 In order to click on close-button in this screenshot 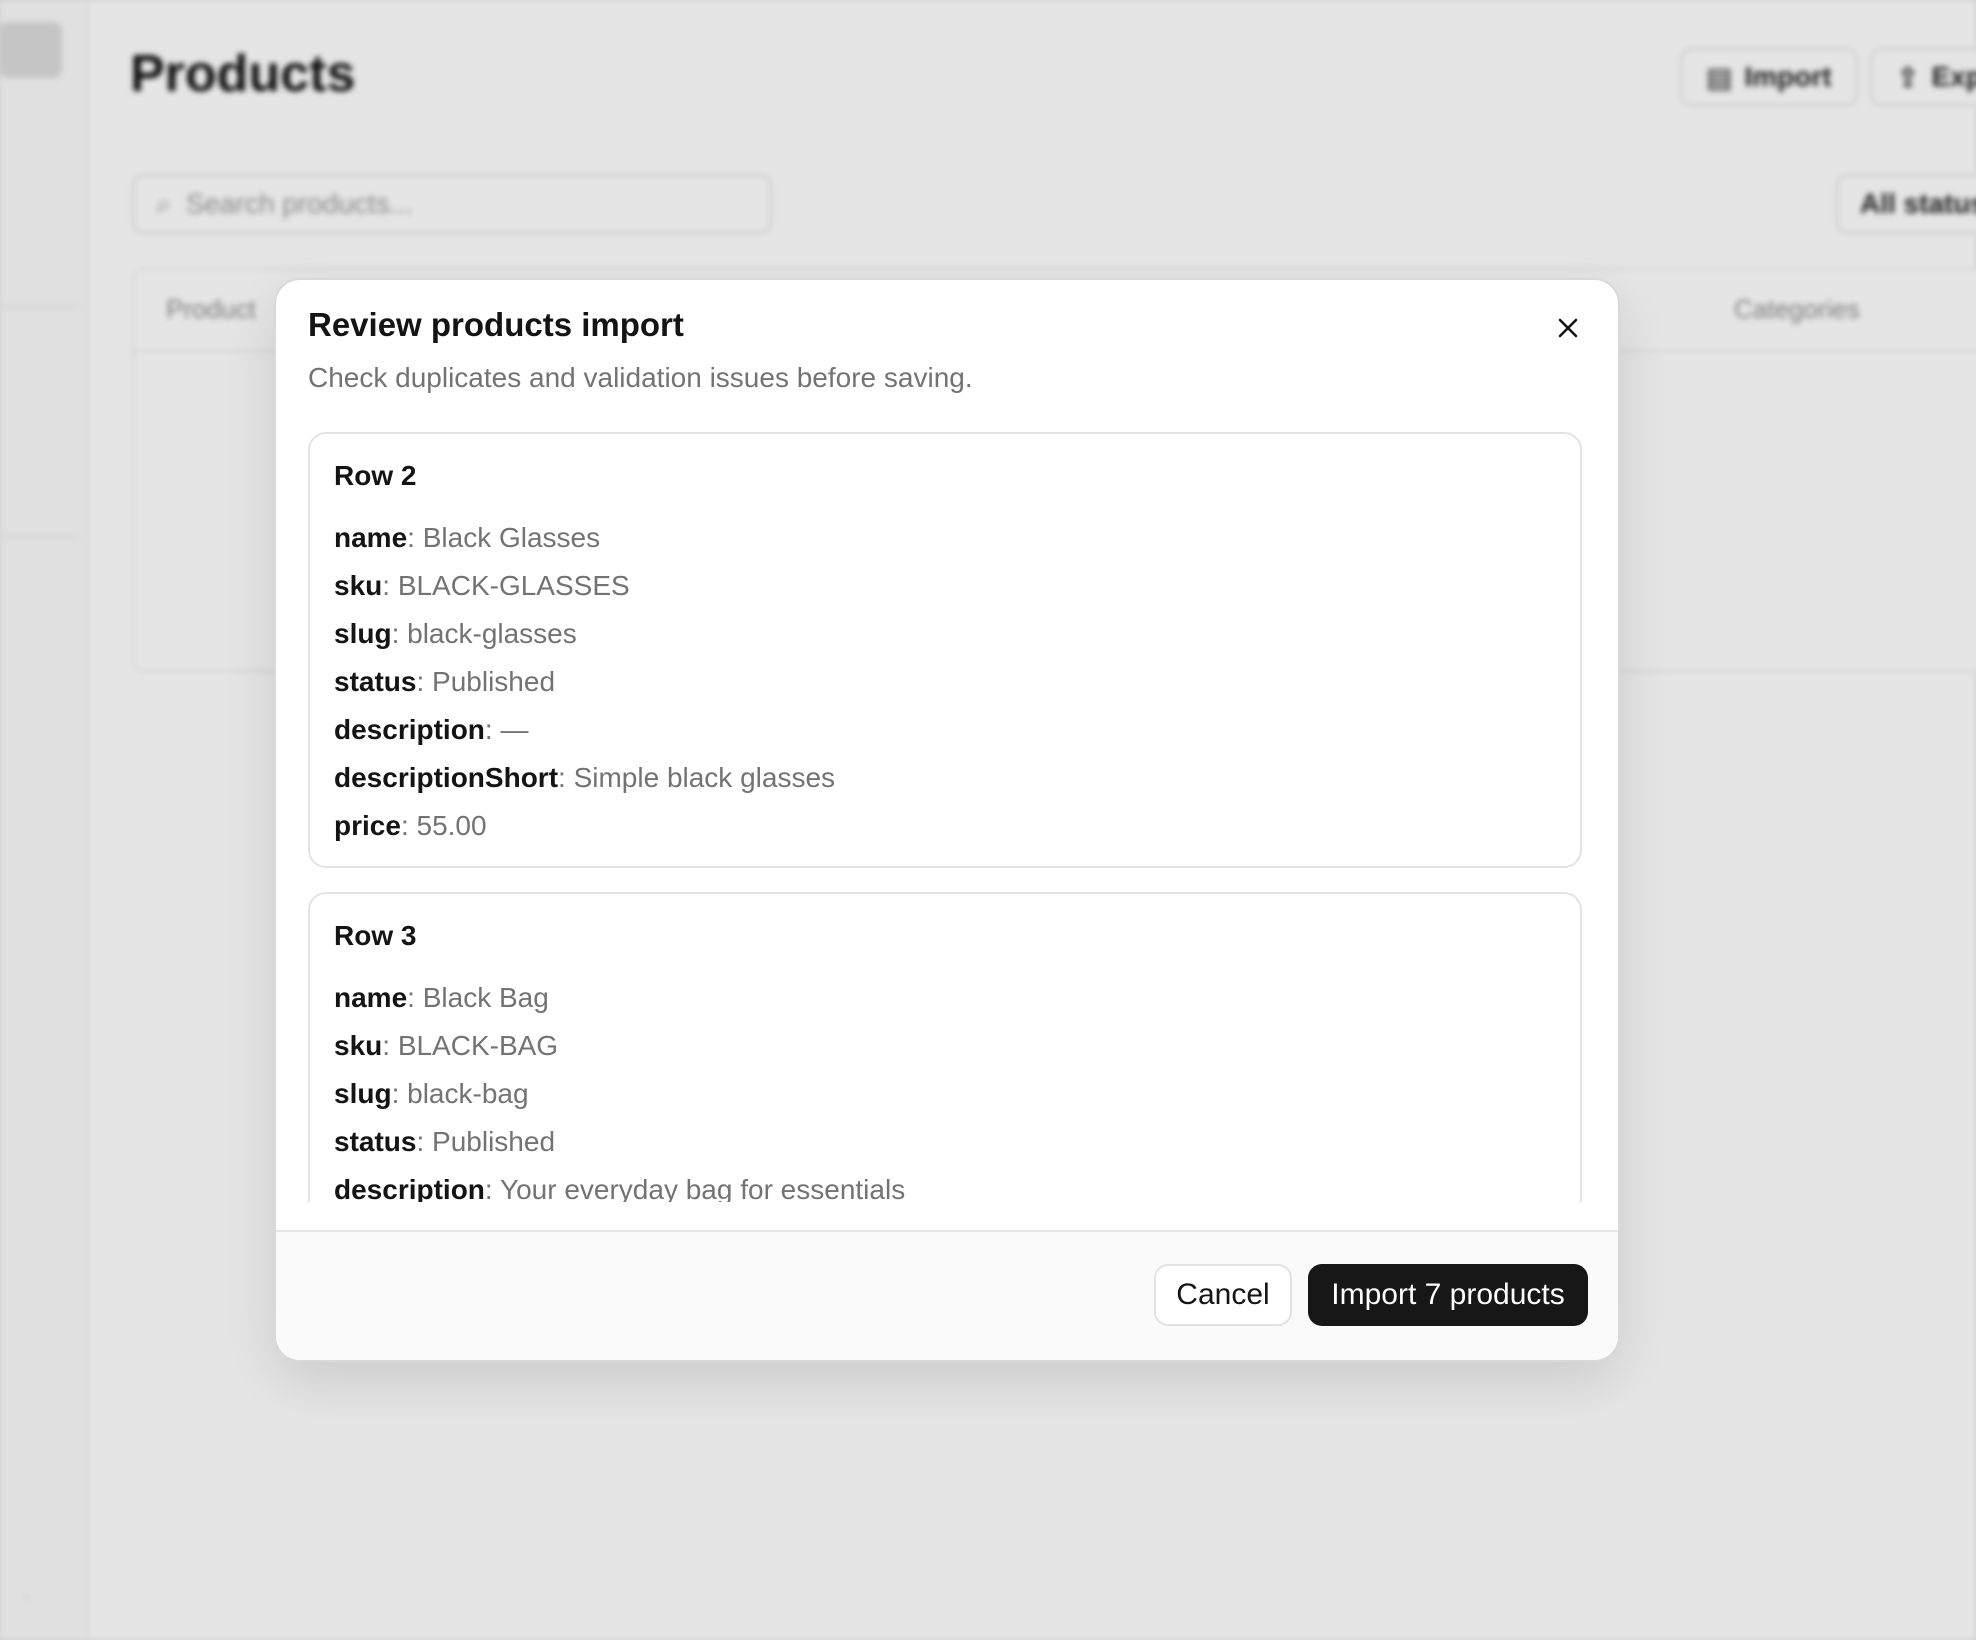, I will do `click(1568, 328)`.